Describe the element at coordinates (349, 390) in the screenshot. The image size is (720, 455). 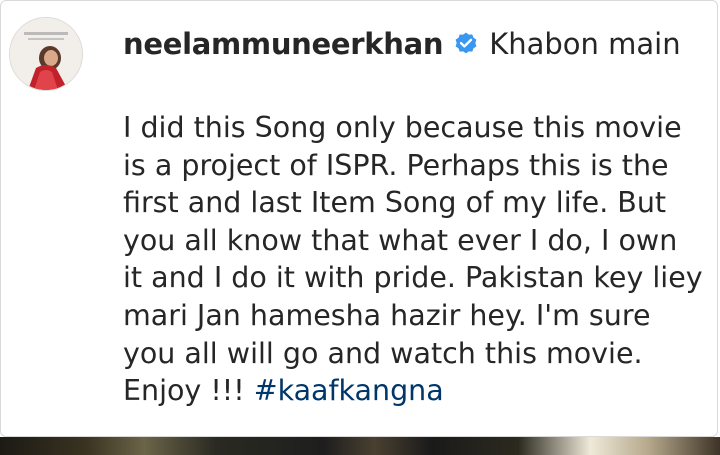
I see `hashtag-link: #kaafkangna` at that location.